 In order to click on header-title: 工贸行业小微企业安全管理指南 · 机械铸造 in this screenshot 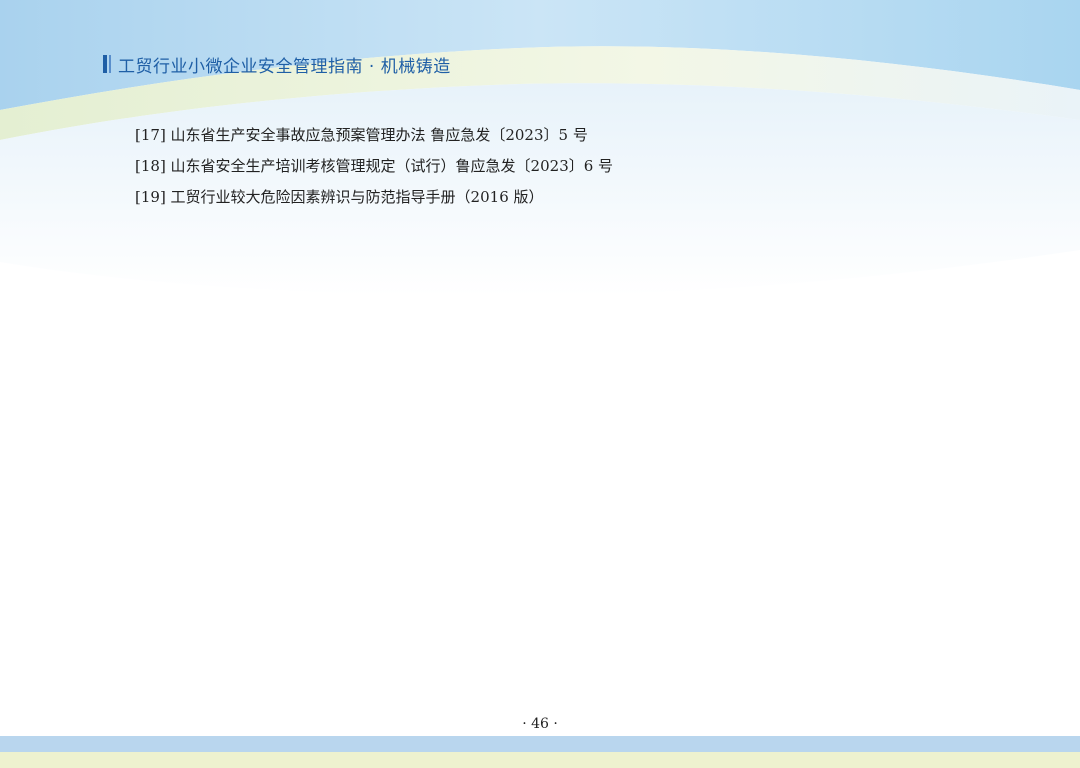, I will do `click(284, 66)`.